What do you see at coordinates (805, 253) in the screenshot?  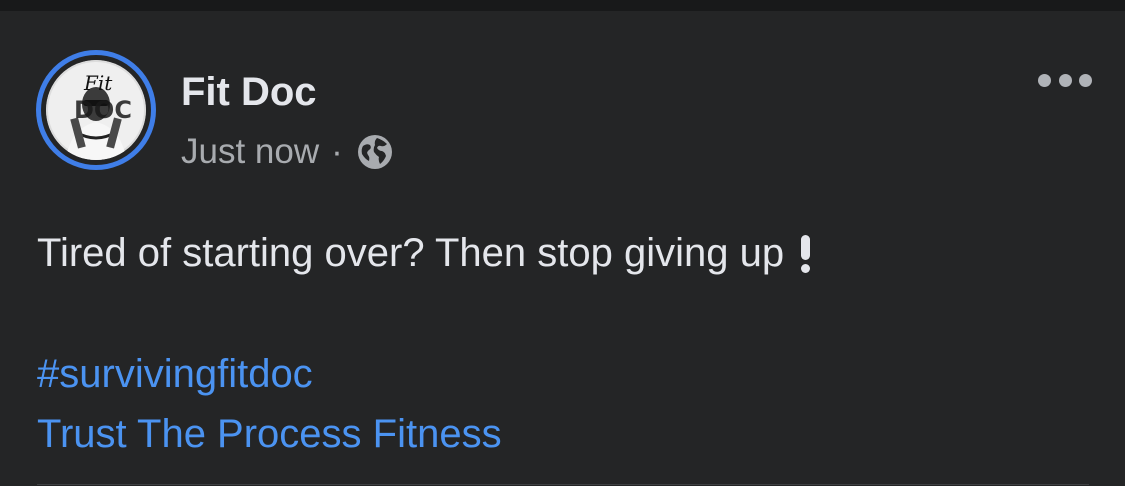 I see `exclamation-icon` at bounding box center [805, 253].